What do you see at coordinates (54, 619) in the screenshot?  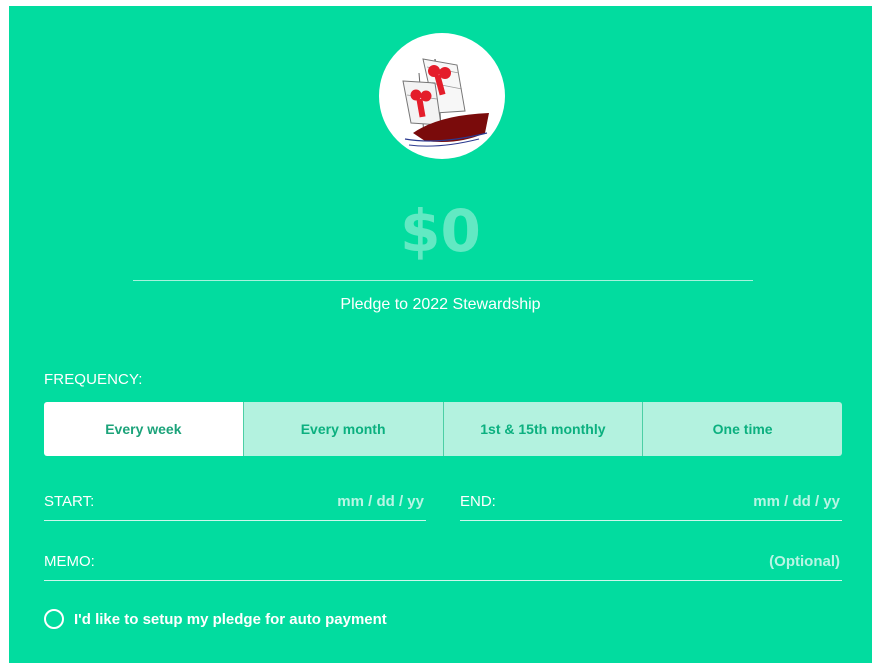 I see `auto-payment-radio` at bounding box center [54, 619].